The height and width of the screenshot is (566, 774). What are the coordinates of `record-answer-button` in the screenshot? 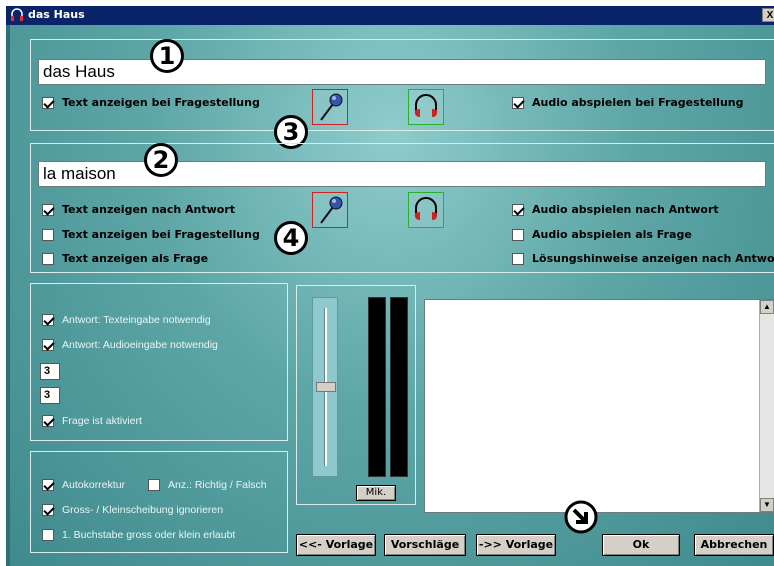 It's located at (330, 210).